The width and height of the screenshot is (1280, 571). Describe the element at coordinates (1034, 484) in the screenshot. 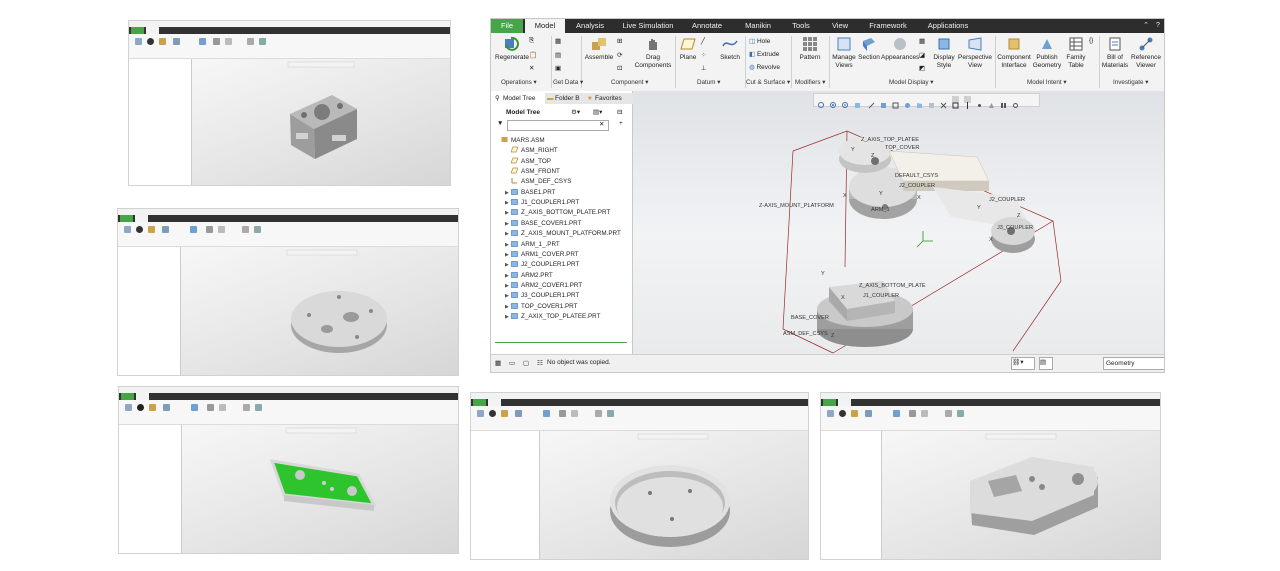

I see `base-cover-part-render` at that location.